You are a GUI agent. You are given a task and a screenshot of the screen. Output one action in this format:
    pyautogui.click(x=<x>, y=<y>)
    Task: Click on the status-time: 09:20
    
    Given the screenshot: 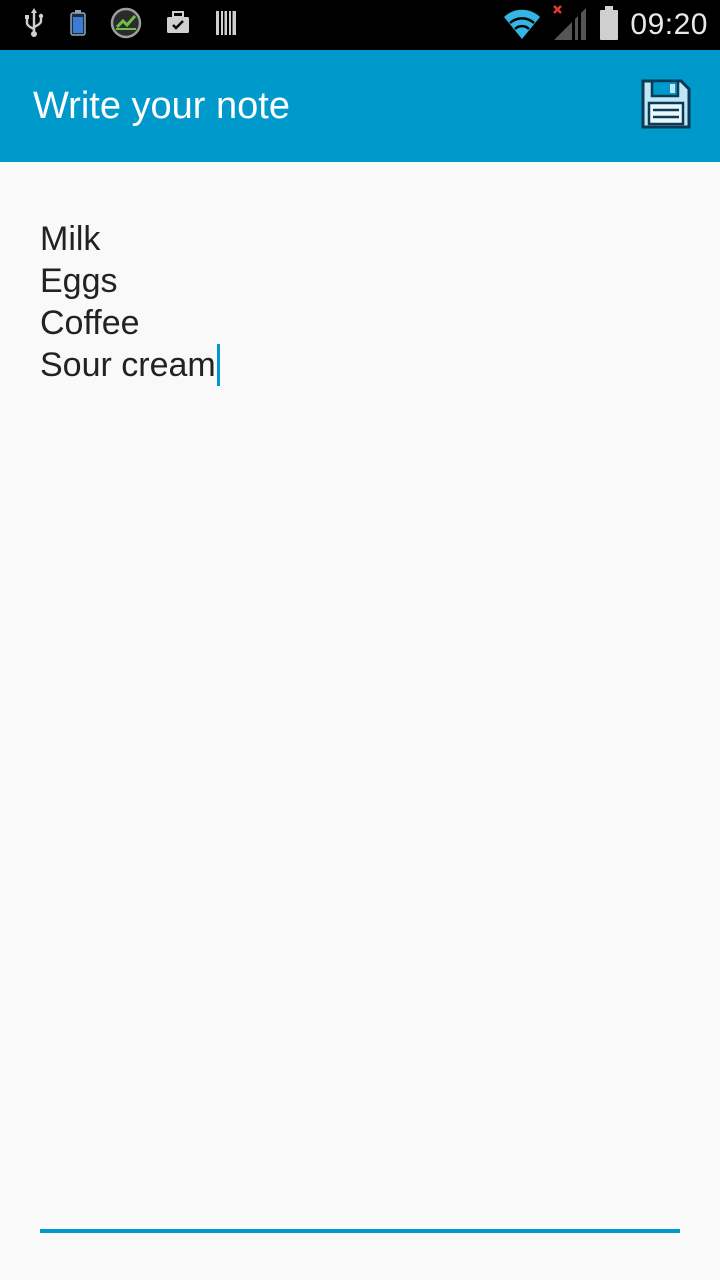 What is the action you would take?
    pyautogui.click(x=669, y=24)
    